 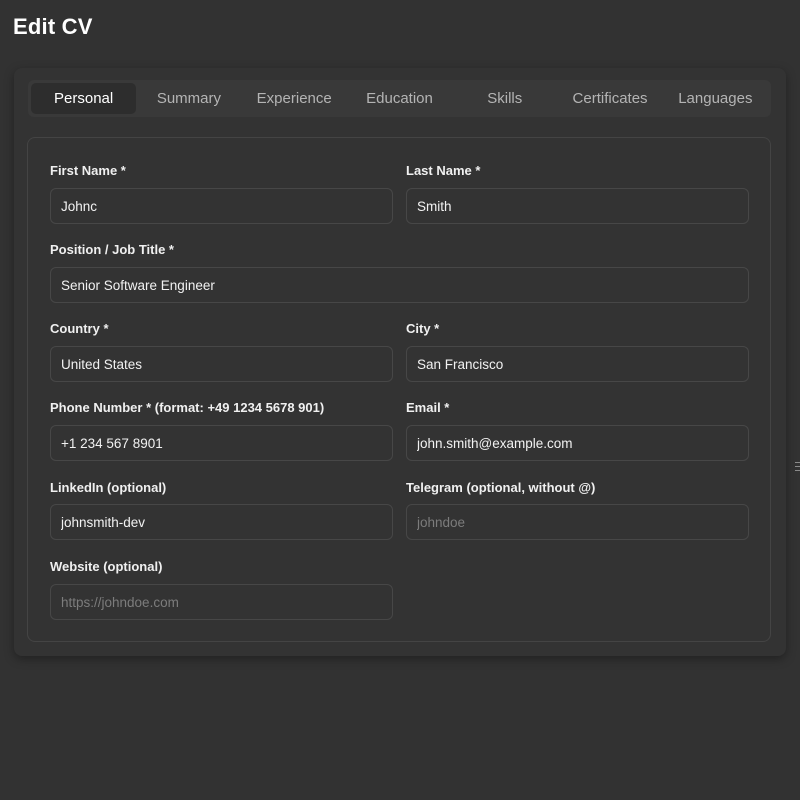 I want to click on tab-certificates: Certificates, so click(x=609, y=98).